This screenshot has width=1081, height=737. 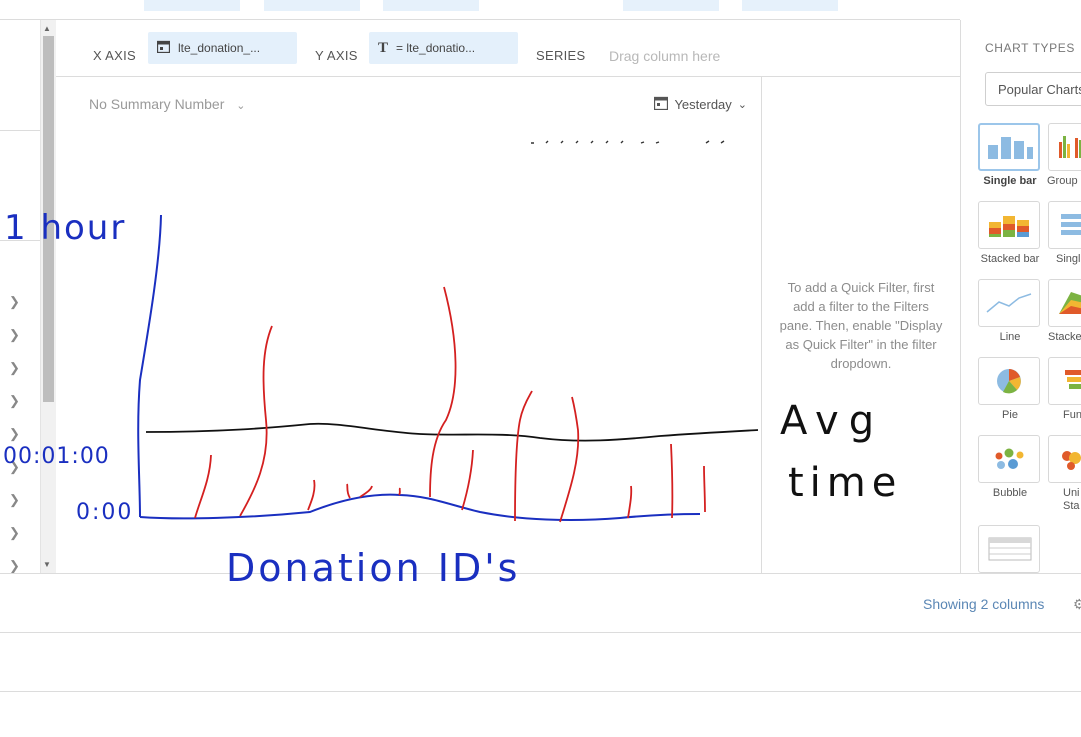 What do you see at coordinates (845, 483) in the screenshot?
I see `drawn-label-avg-2: time` at bounding box center [845, 483].